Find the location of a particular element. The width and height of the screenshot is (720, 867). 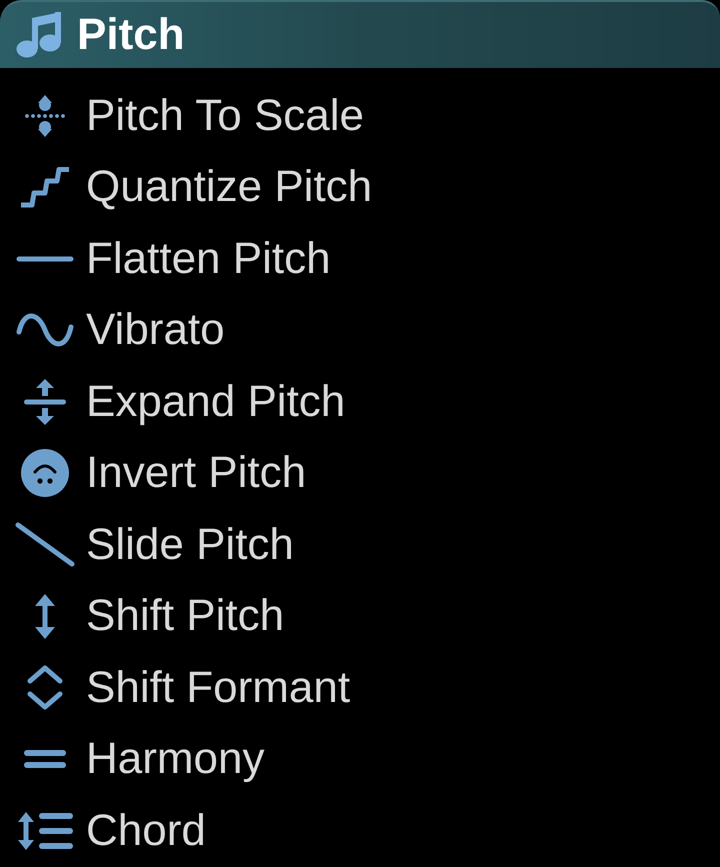

expand-arrows-icon is located at coordinates (45, 401).